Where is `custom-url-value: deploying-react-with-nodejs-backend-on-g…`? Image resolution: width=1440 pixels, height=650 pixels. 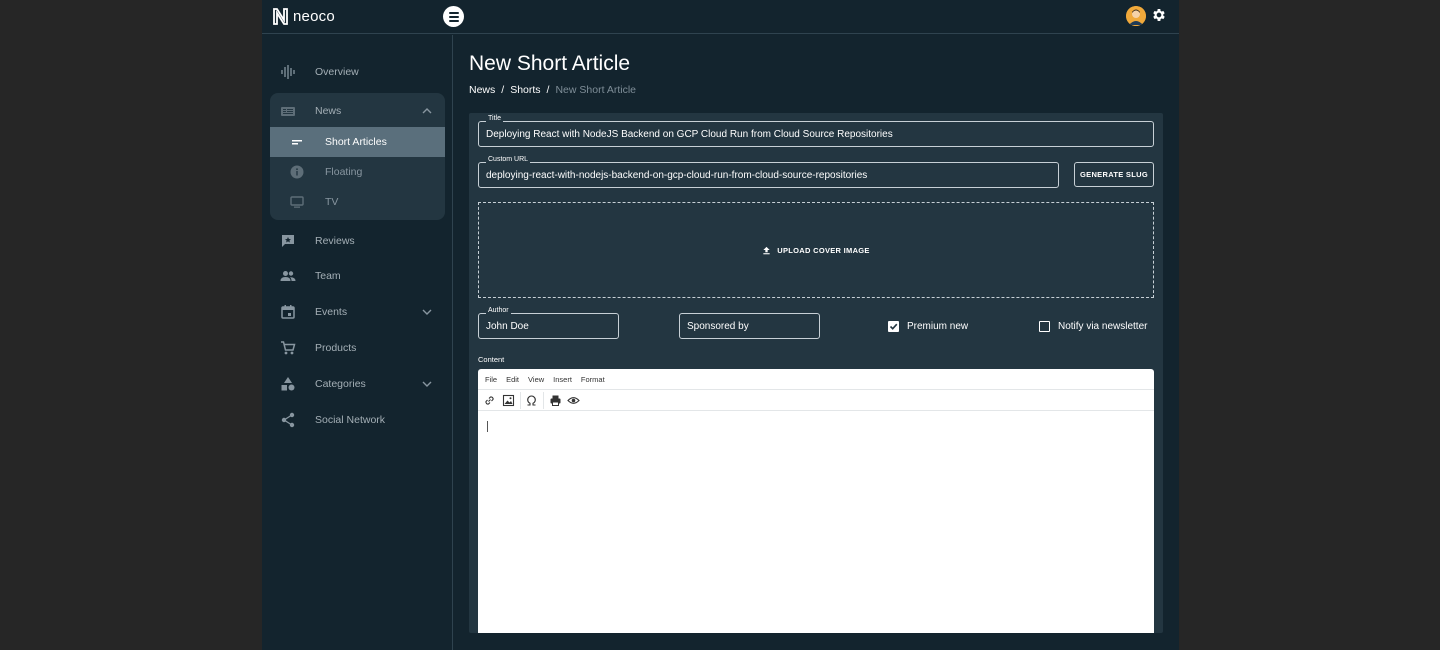
custom-url-value: deploying-react-with-nodejs-backend-on-g… is located at coordinates (677, 175).